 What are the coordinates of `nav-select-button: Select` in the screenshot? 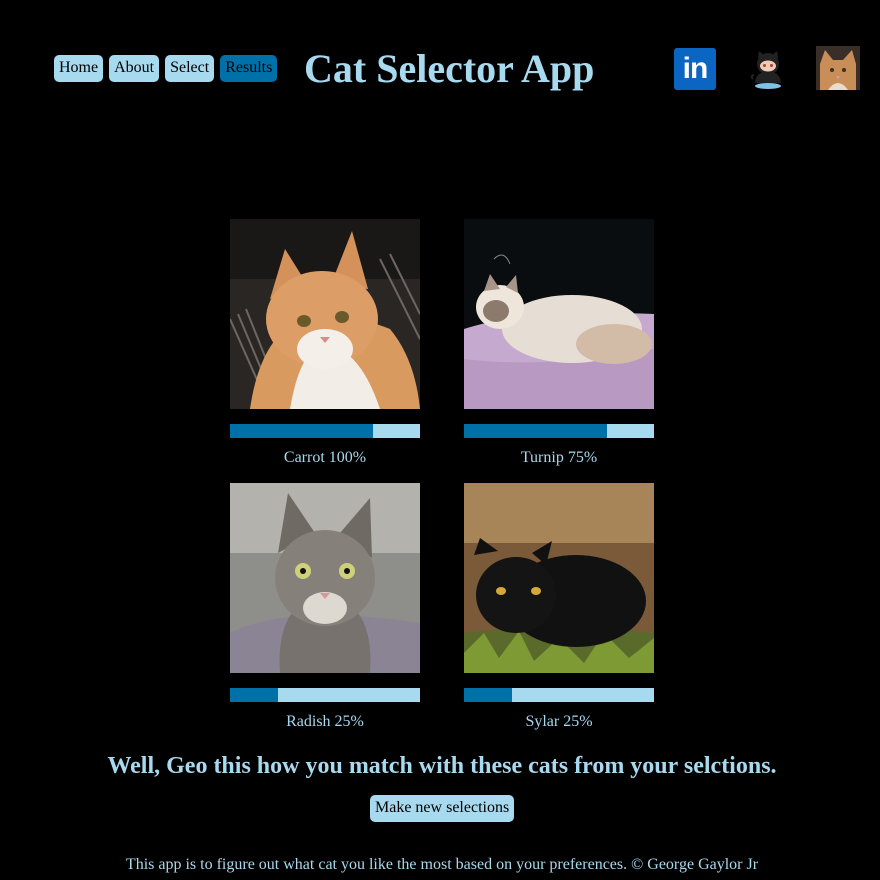 It's located at (190, 68).